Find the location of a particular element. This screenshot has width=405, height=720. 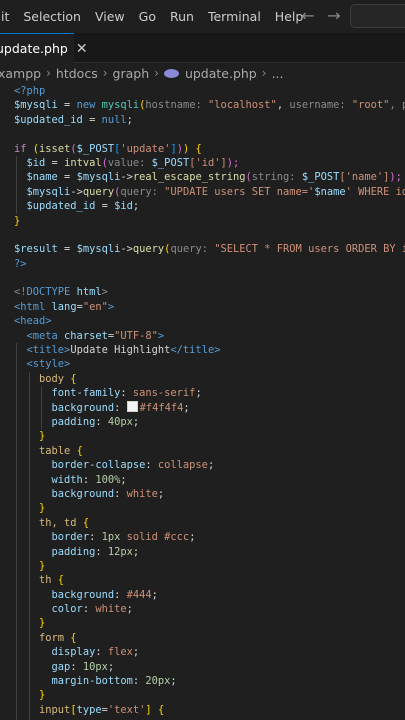

code-line: body { is located at coordinates (45, 378).